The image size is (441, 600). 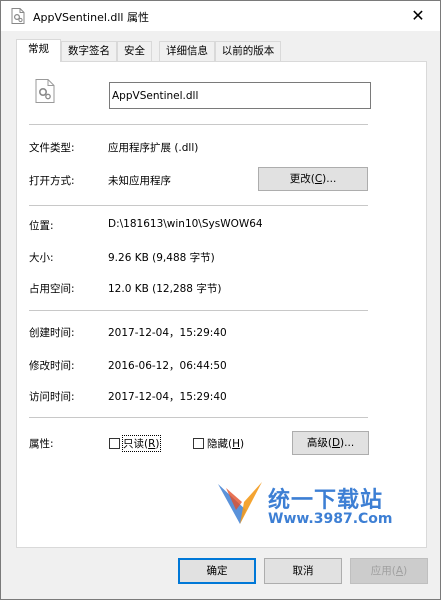 I want to click on tab-previous-versions: 以前的版本, so click(x=248, y=51).